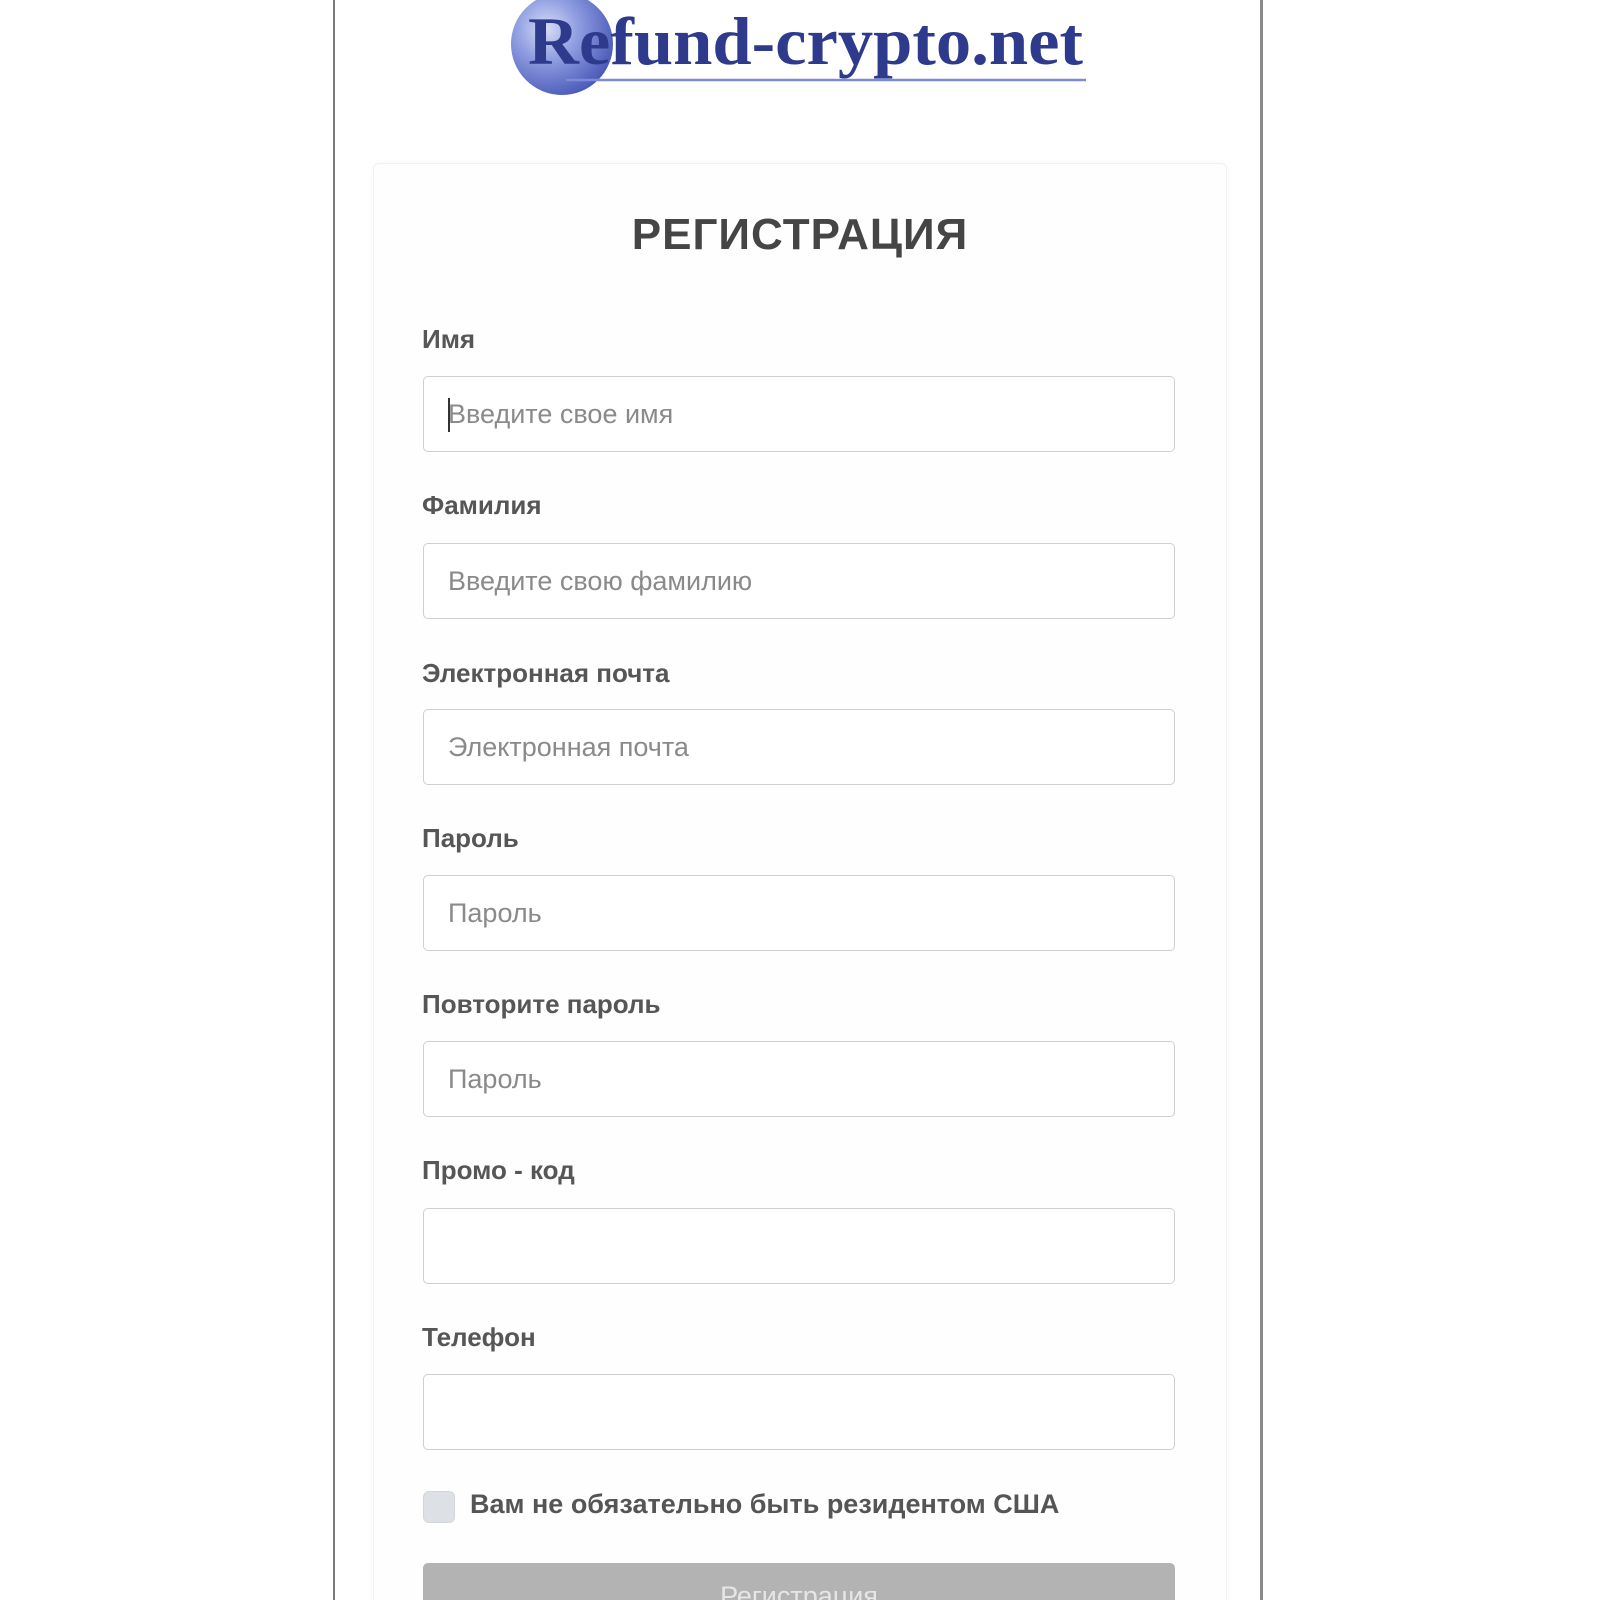  What do you see at coordinates (764, 1504) in the screenshot?
I see `residency-checkbox-label: Вам не обязательно быть резидентом США` at bounding box center [764, 1504].